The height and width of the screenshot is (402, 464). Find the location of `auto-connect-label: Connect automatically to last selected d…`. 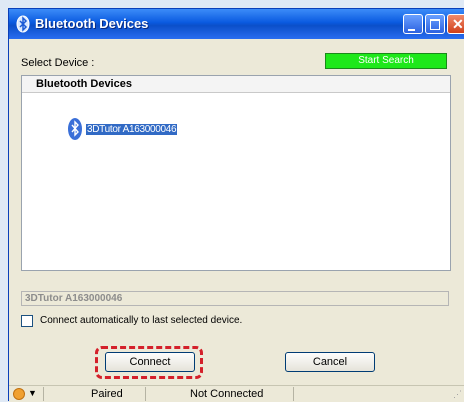

auto-connect-label: Connect automatically to last selected d… is located at coordinates (141, 320).